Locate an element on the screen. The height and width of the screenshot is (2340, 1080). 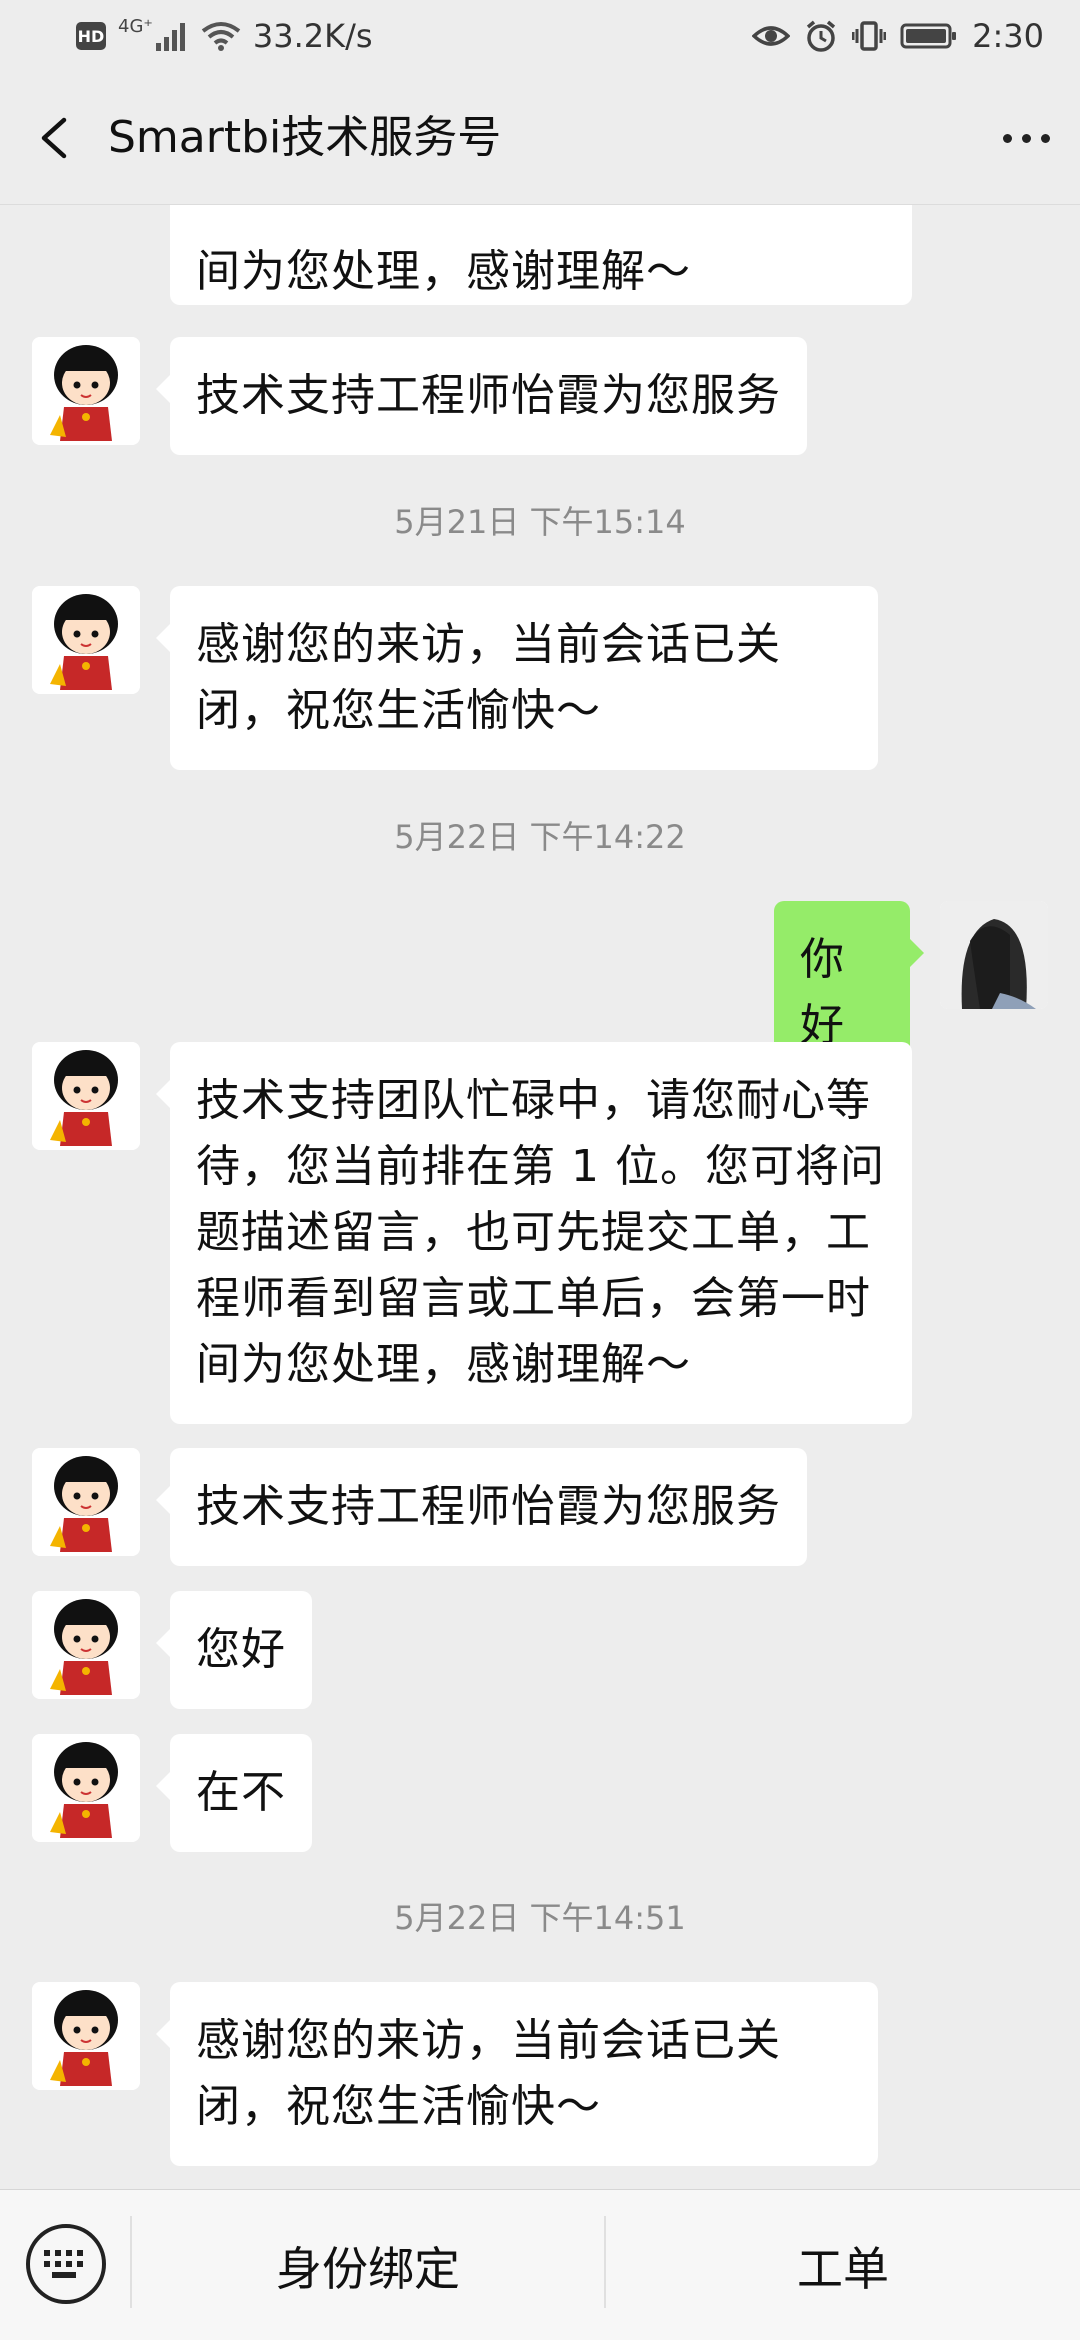
alarm-icon is located at coordinates (821, 36).